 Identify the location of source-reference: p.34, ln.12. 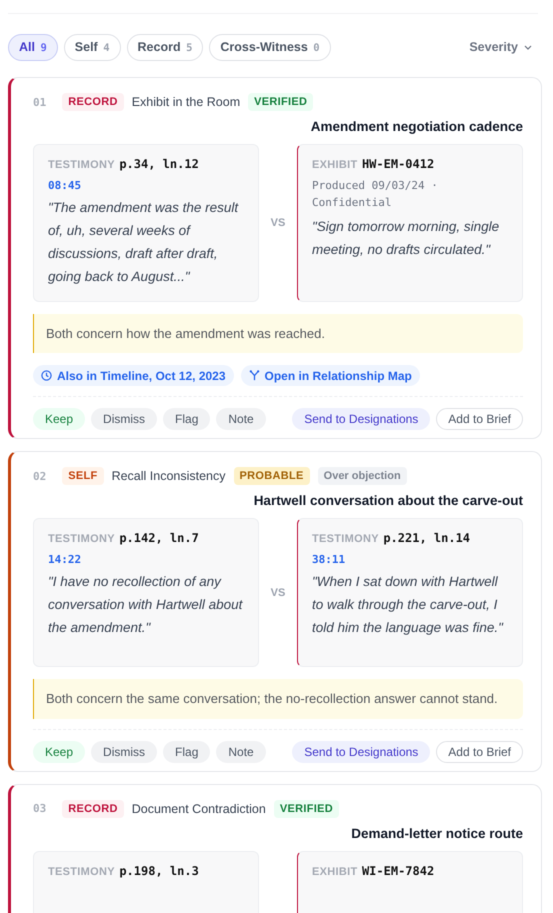
(159, 164).